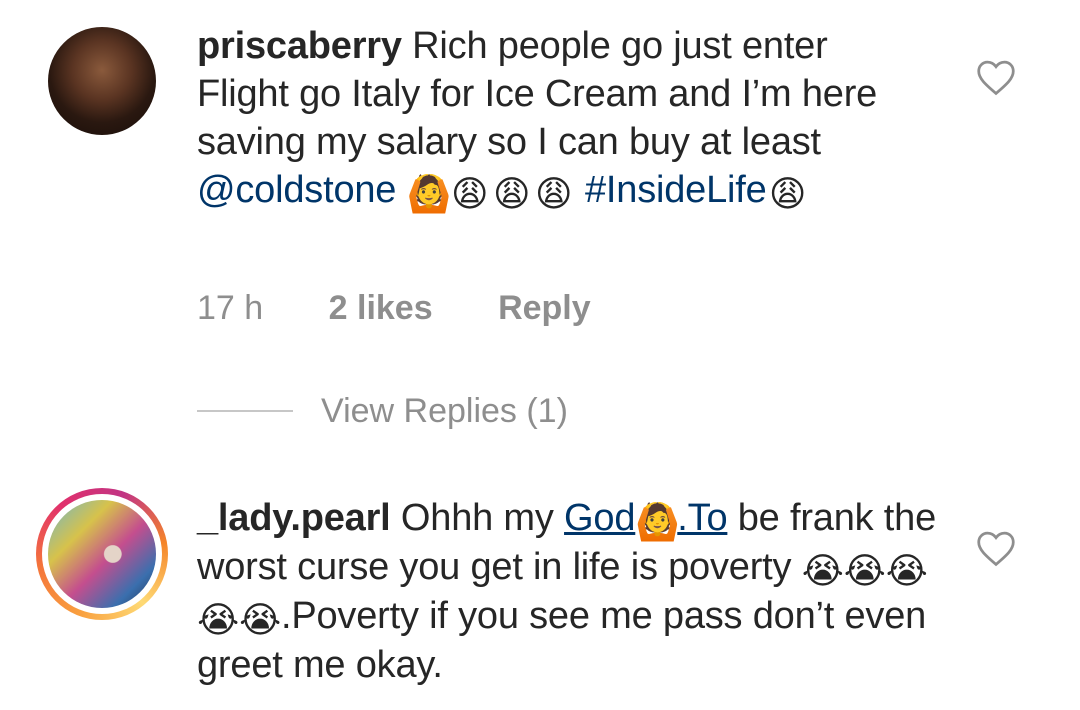 Image resolution: width=1080 pixels, height=710 pixels. Describe the element at coordinates (676, 190) in the screenshot. I see `hashtag-link: #InsideLife` at that location.